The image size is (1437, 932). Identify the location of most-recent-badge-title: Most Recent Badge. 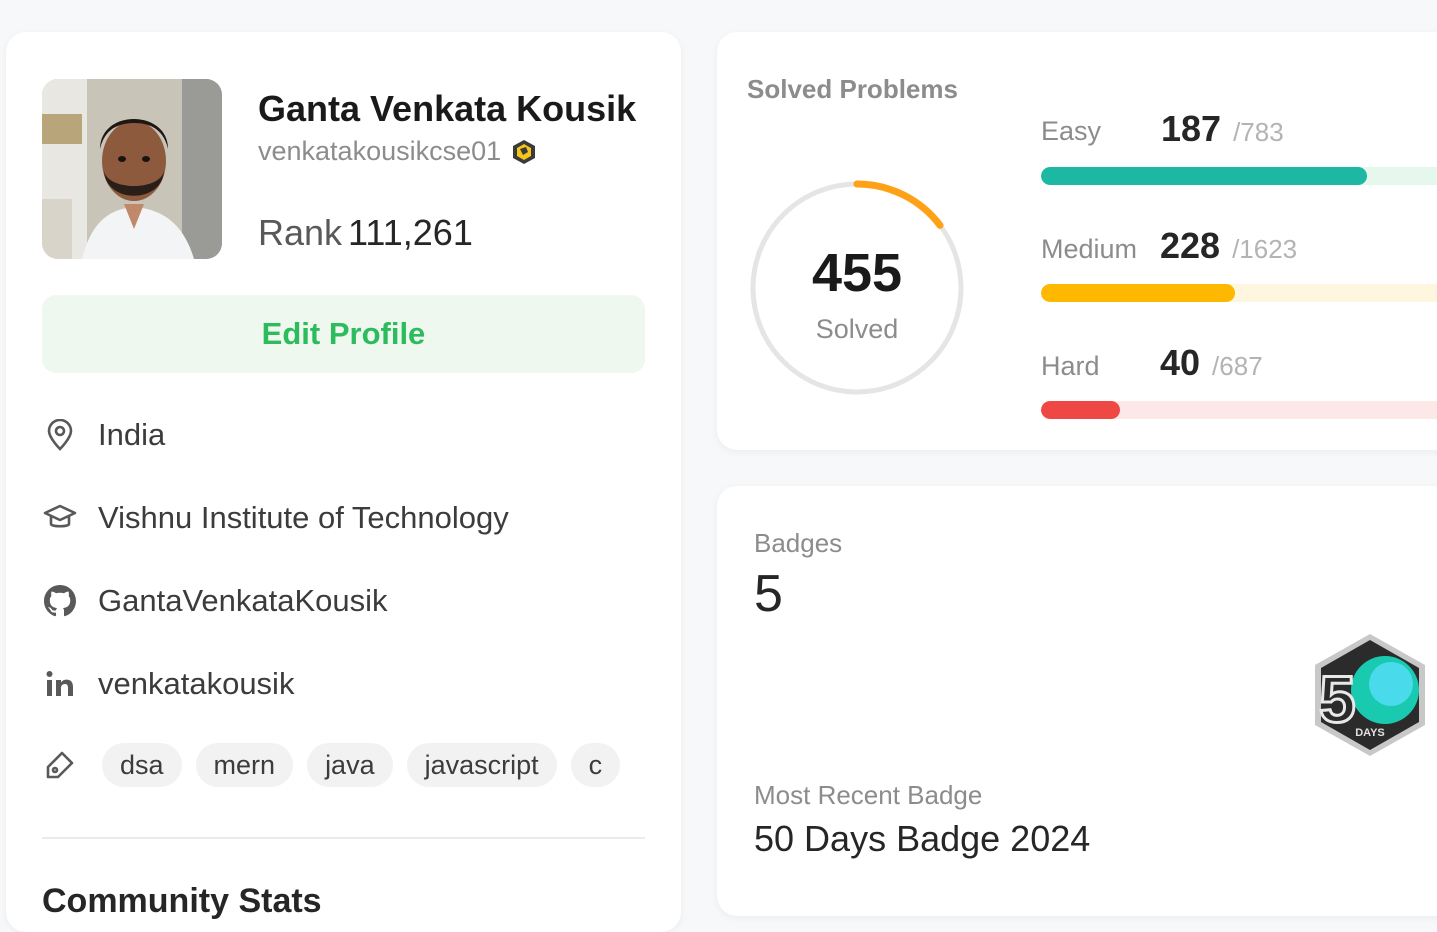
(868, 795).